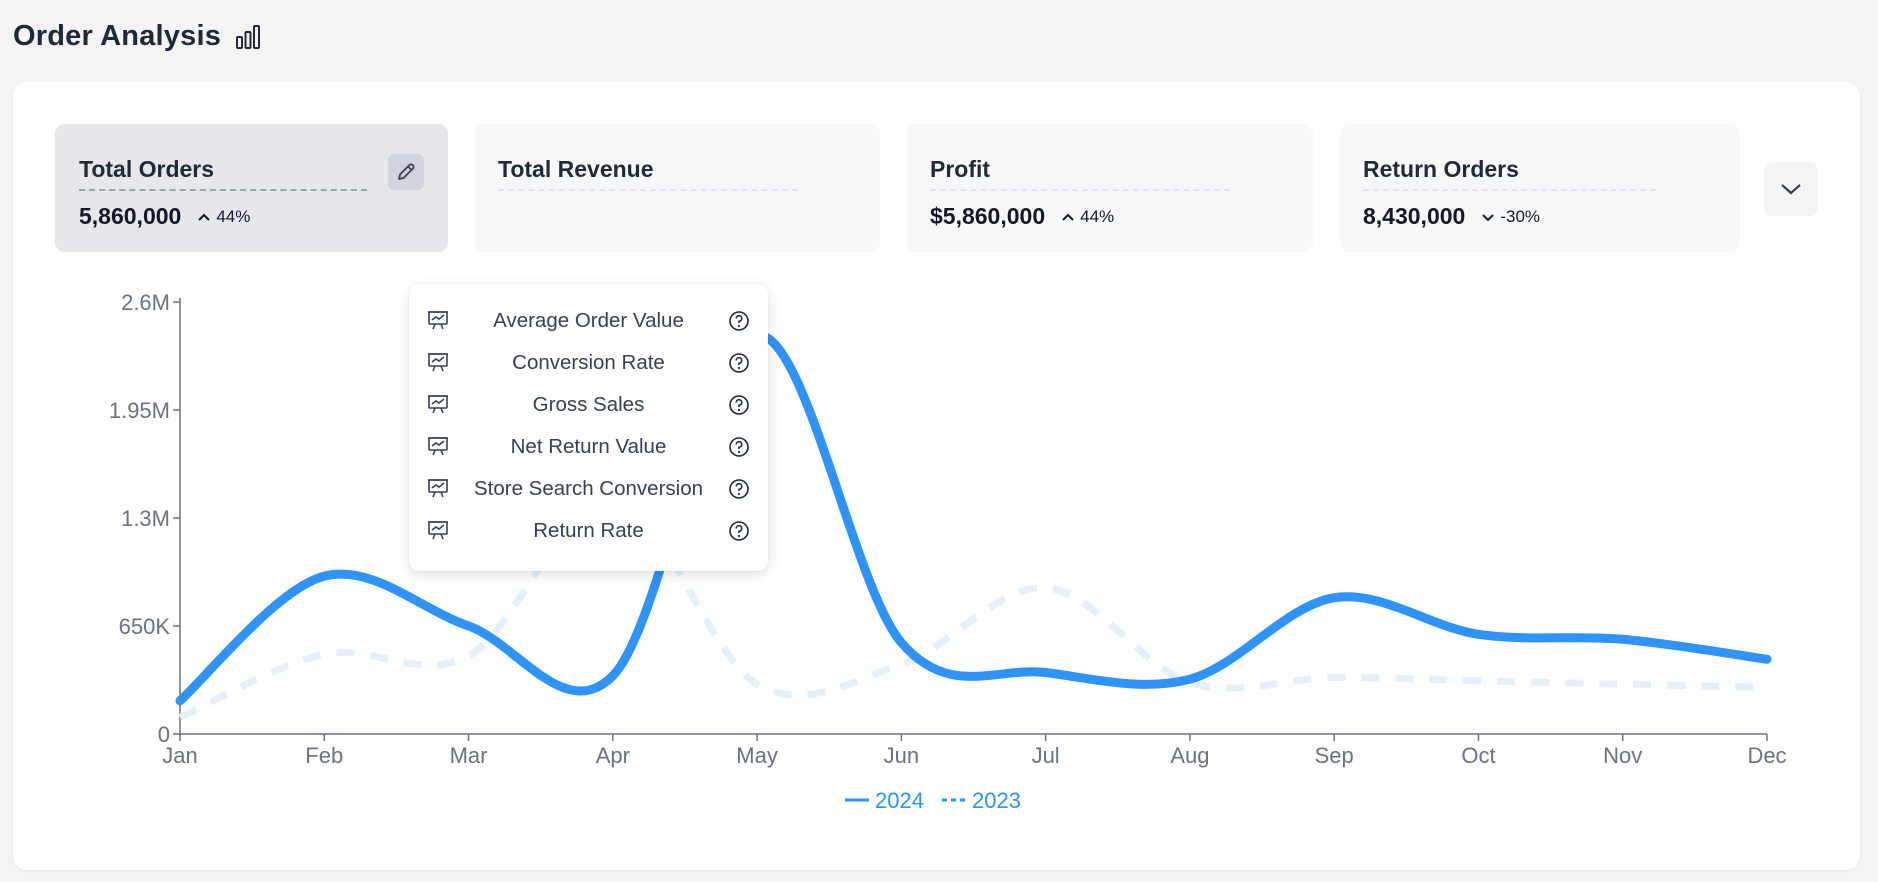  Describe the element at coordinates (1622, 755) in the screenshot. I see `x-tick-label: Nov` at that location.